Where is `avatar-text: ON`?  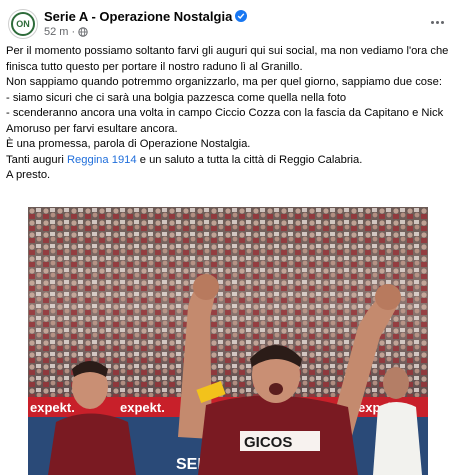
avatar-text: ON is located at coordinates (23, 24).